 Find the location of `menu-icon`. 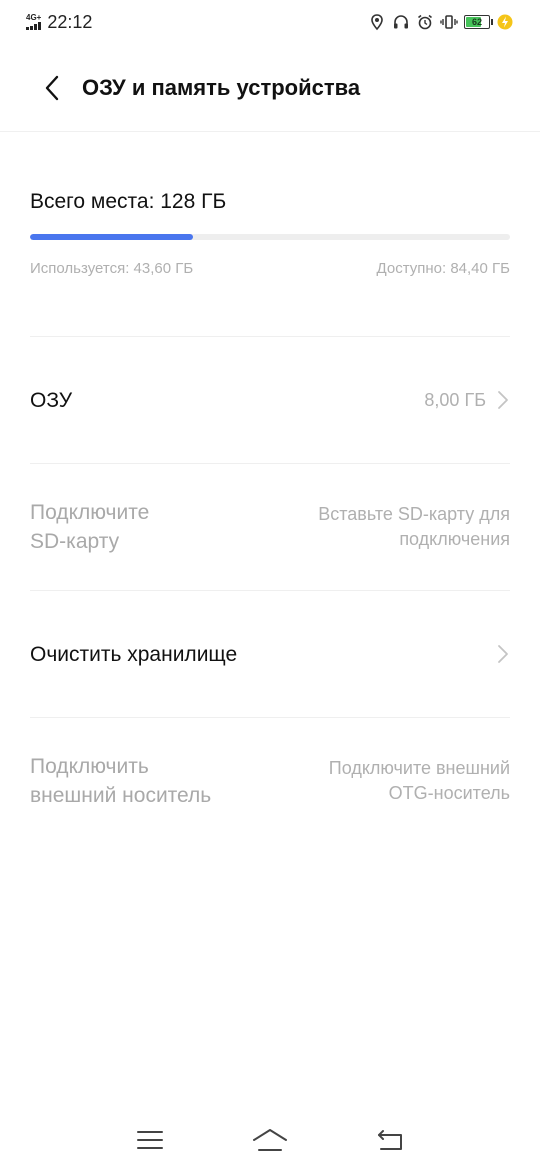

menu-icon is located at coordinates (150, 1140).